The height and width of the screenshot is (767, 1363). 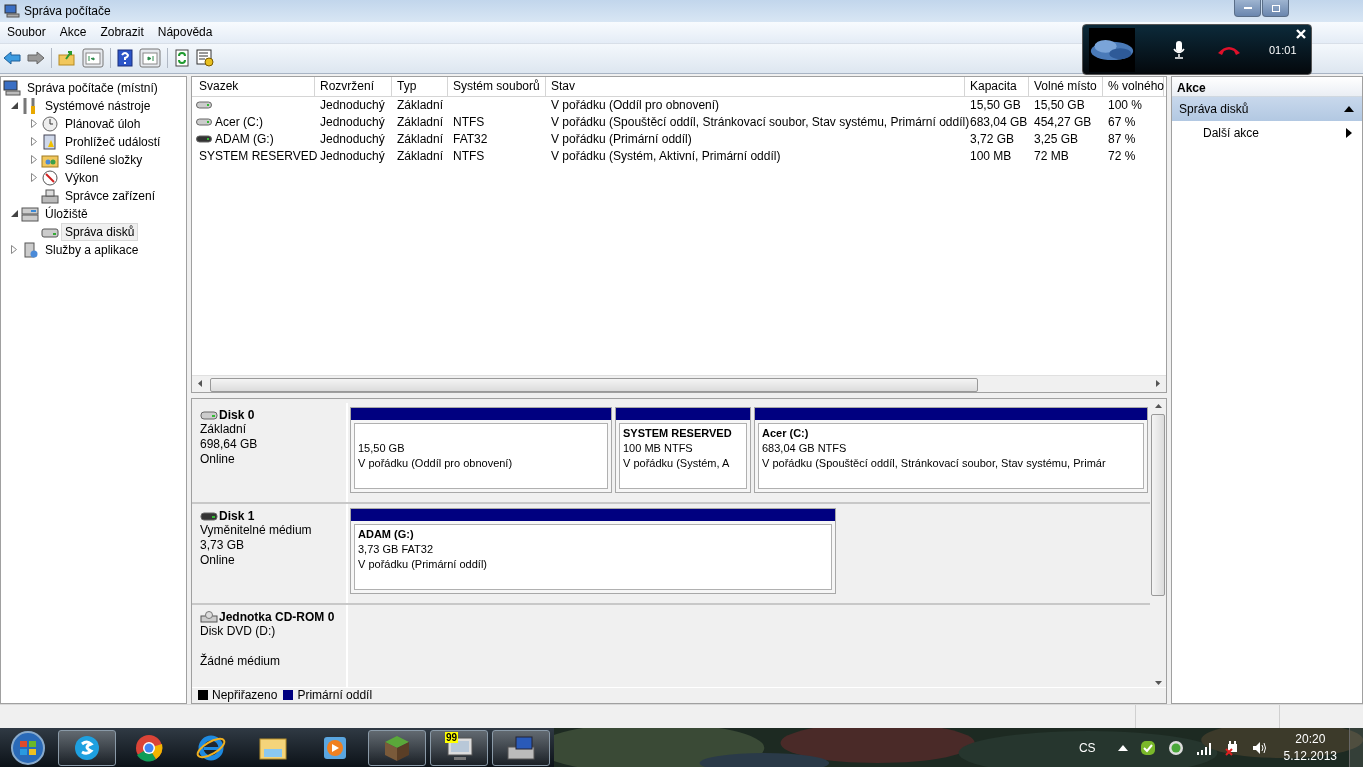 I want to click on folder-up-icon, so click(x=67, y=58).